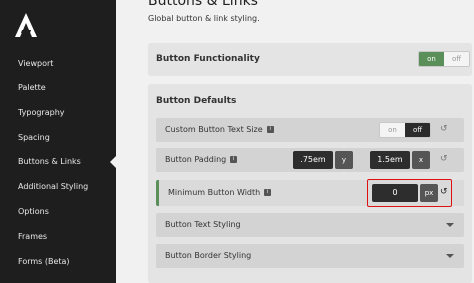  I want to click on page-subtitle: Global button & link styling., so click(204, 18).